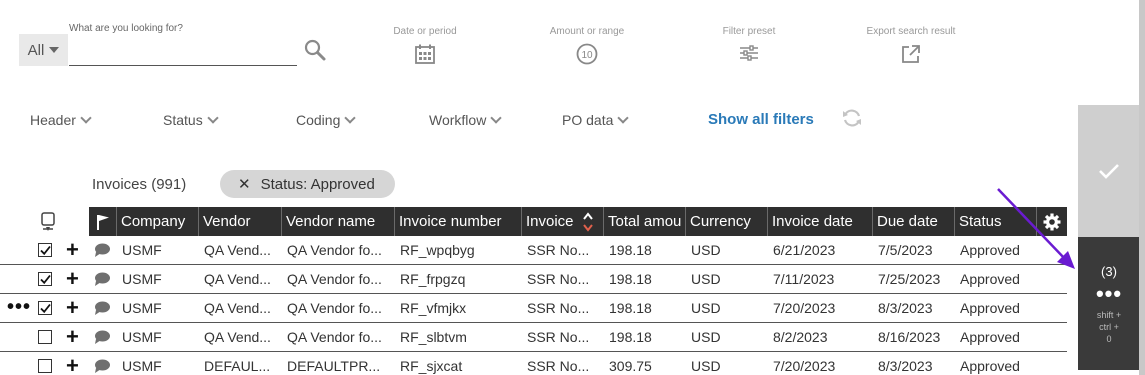 This screenshot has height=375, width=1145. I want to click on cell-invoice-number: RF_wpqbyg, so click(437, 250).